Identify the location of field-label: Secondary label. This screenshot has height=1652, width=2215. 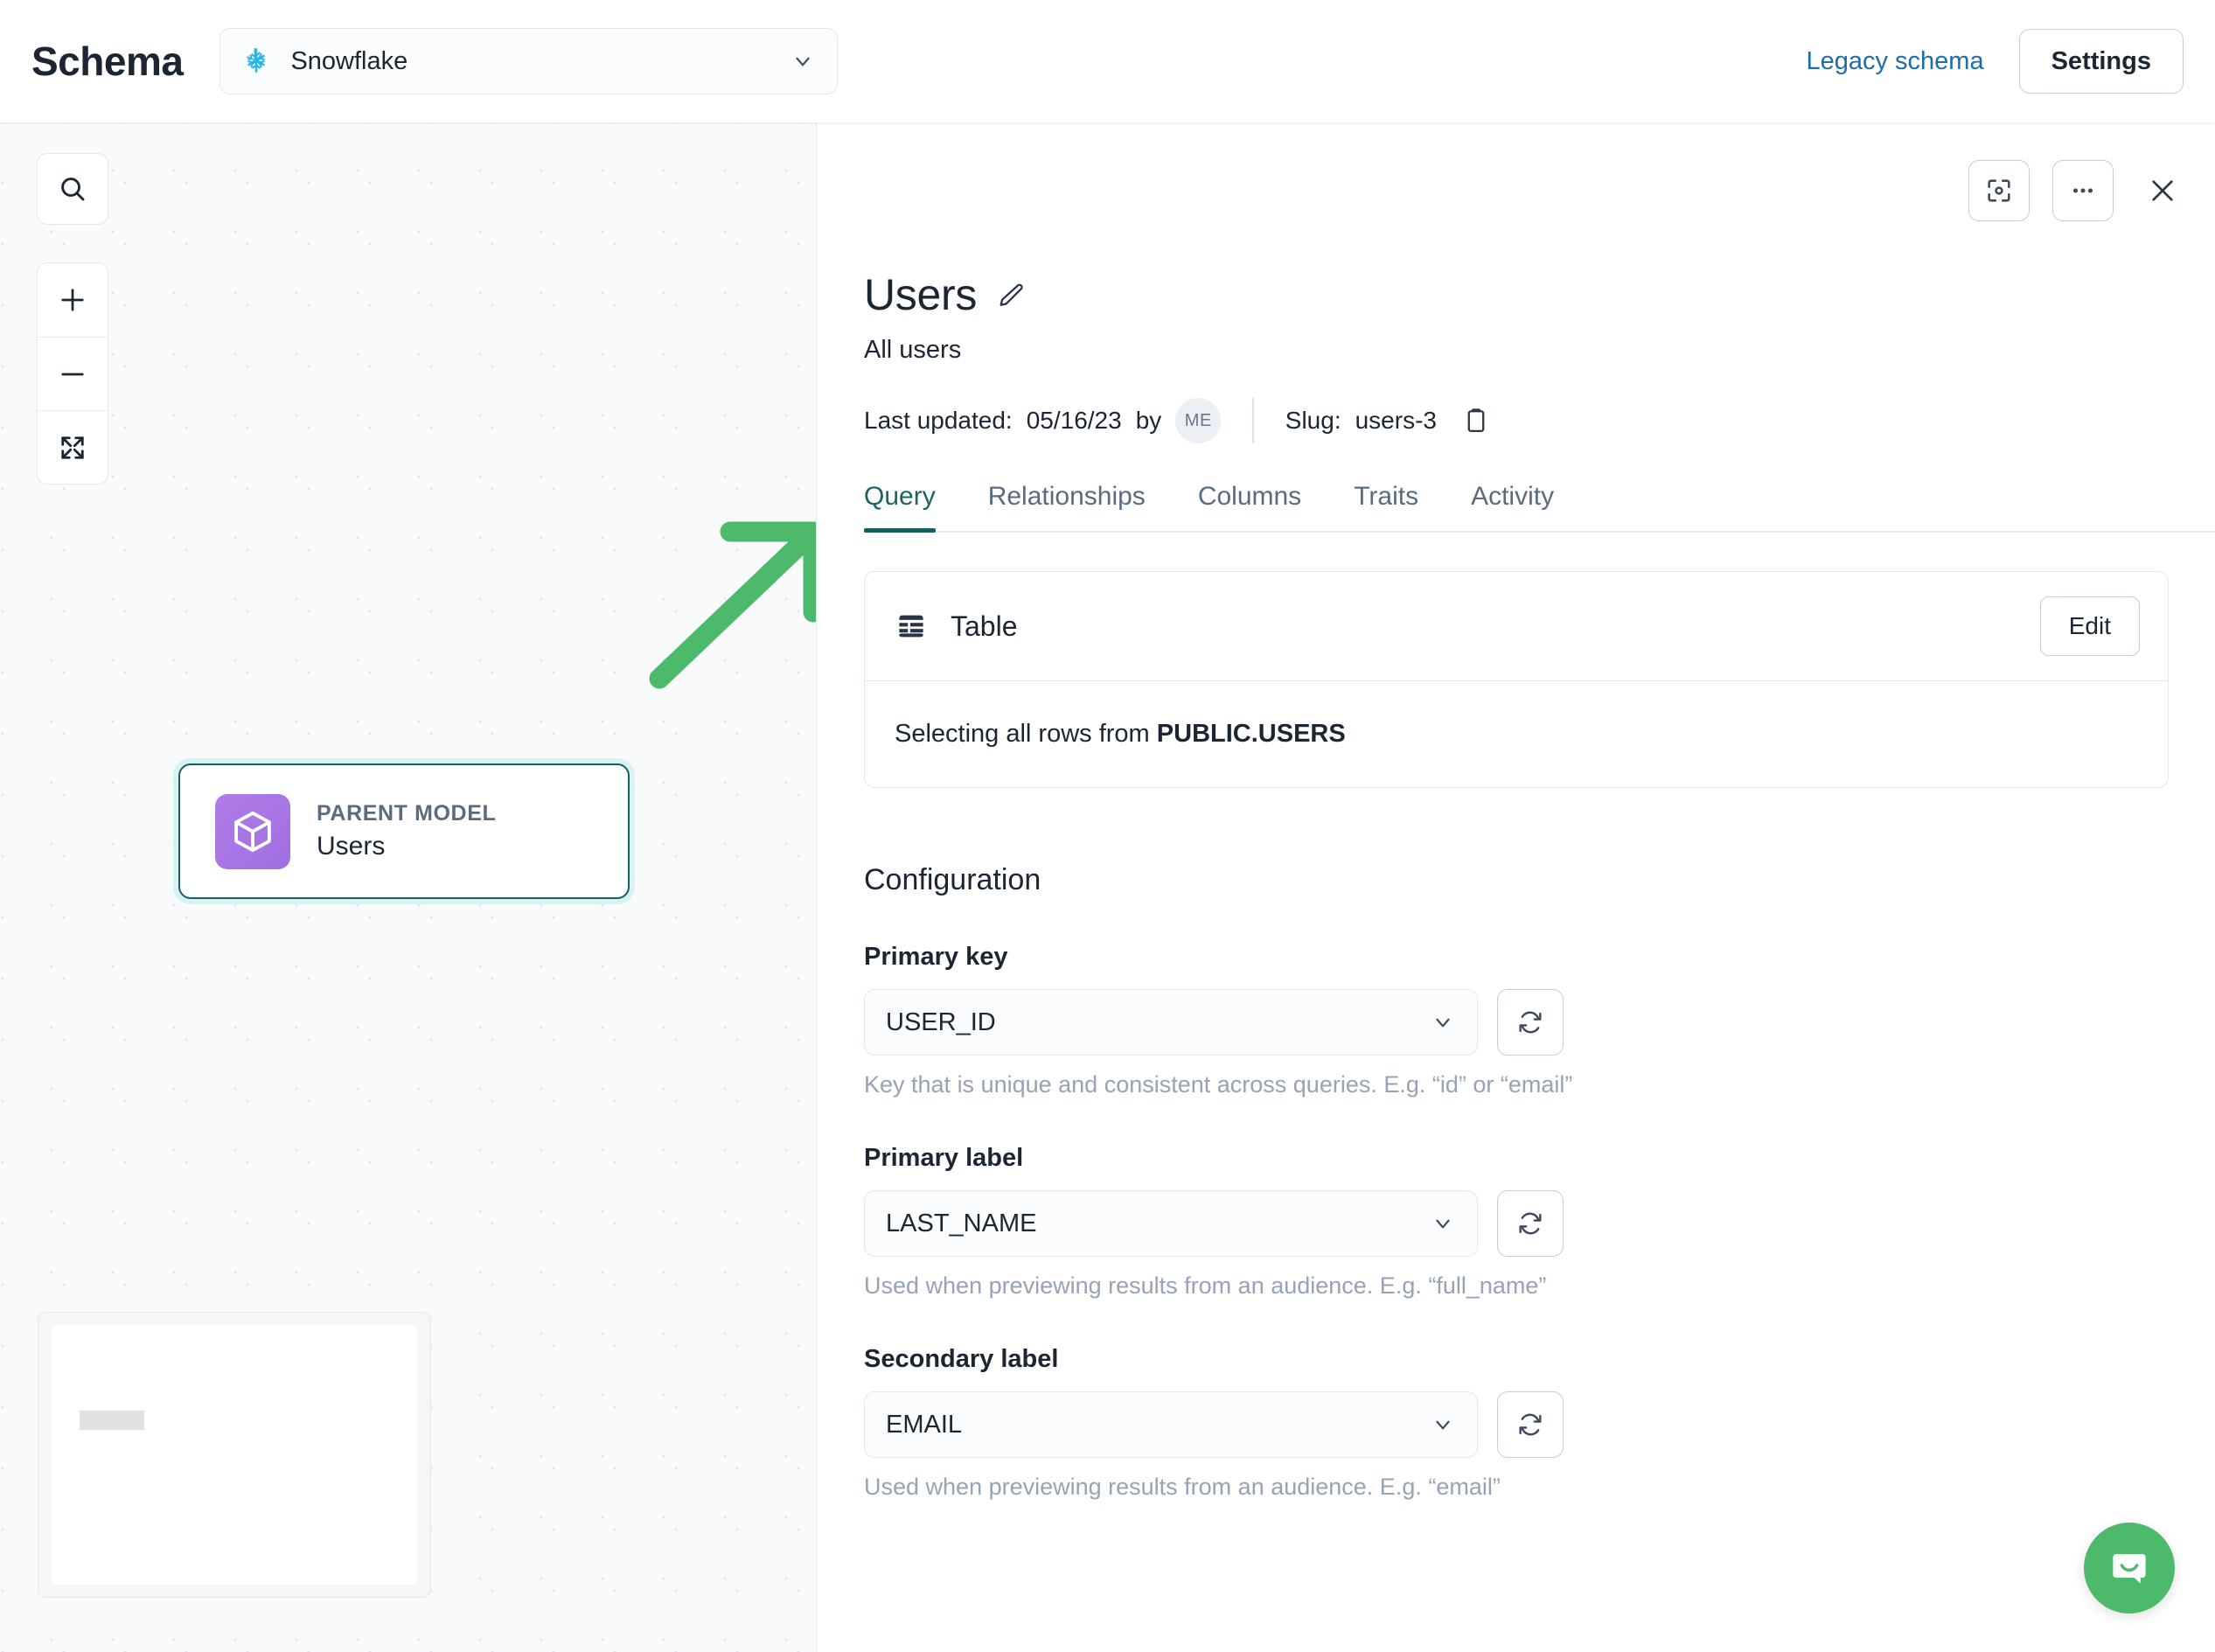
(961, 1359).